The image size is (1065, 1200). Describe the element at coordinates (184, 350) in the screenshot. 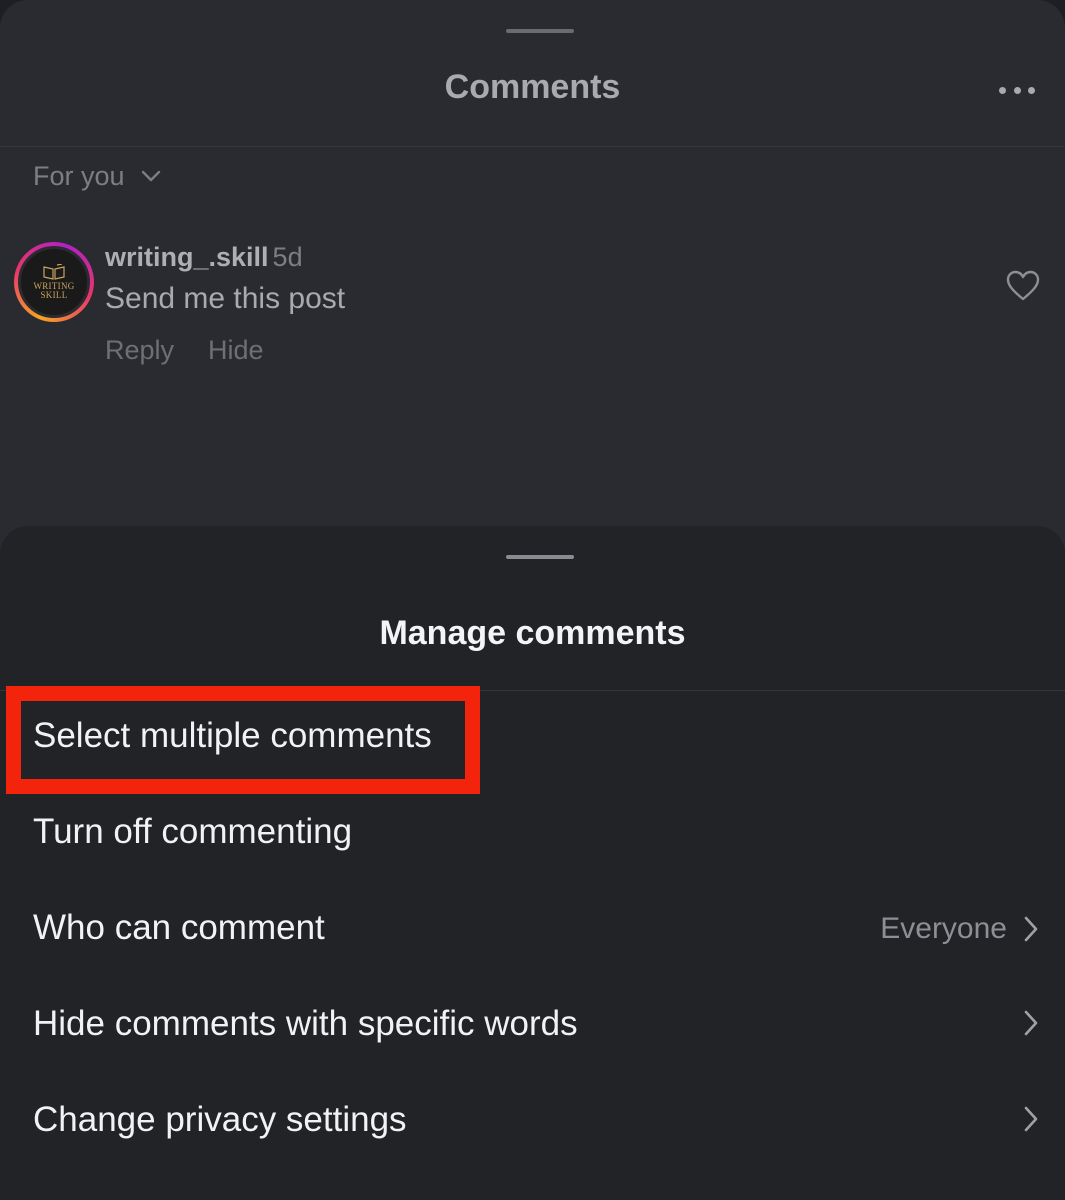

I see `comment-actions: Reply Hide` at that location.